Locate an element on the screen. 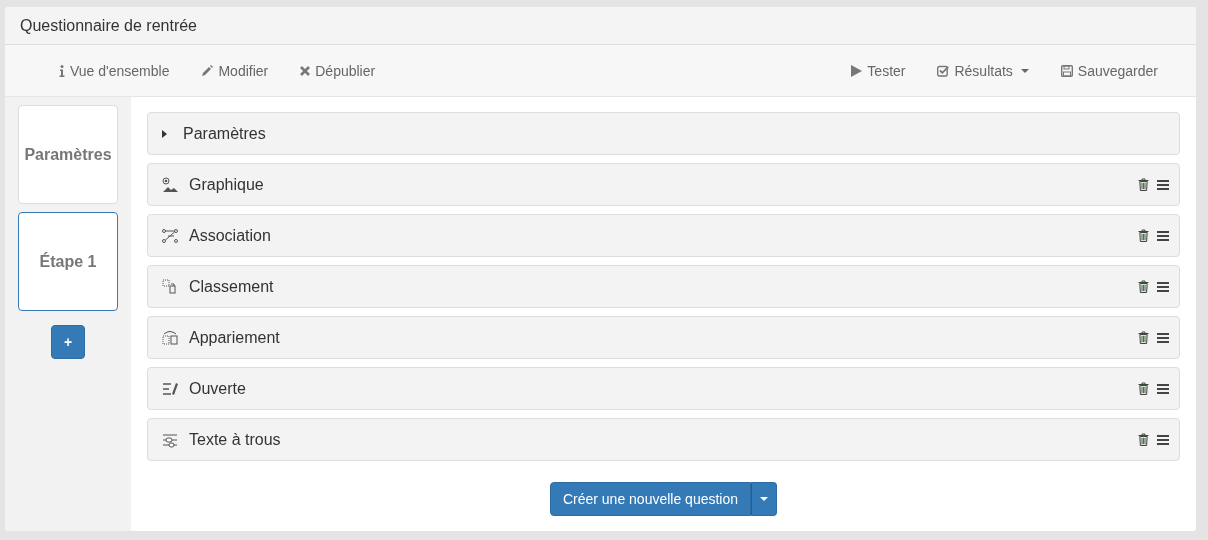 This screenshot has width=1208, height=540. step-card: Paramètres is located at coordinates (68, 154).